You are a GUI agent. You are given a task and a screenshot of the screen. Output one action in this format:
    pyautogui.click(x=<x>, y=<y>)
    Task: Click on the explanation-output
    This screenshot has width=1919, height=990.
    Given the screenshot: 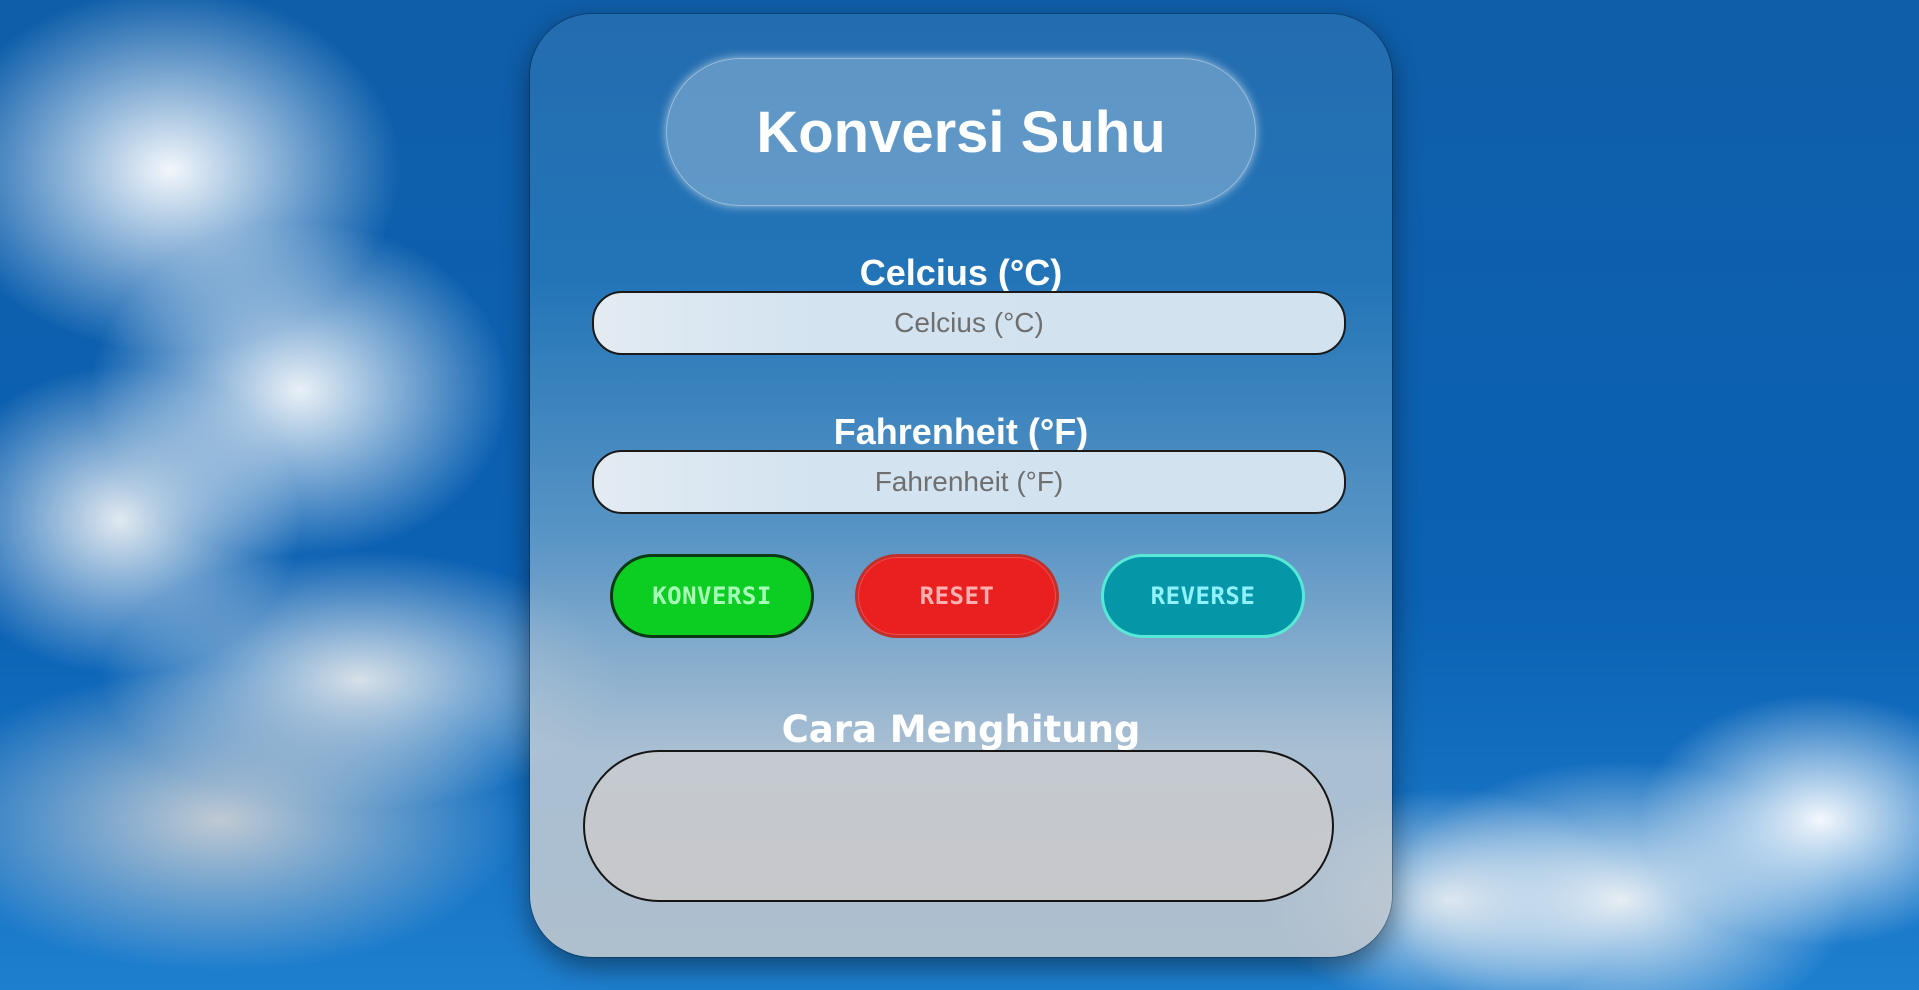 What is the action you would take?
    pyautogui.click(x=958, y=826)
    